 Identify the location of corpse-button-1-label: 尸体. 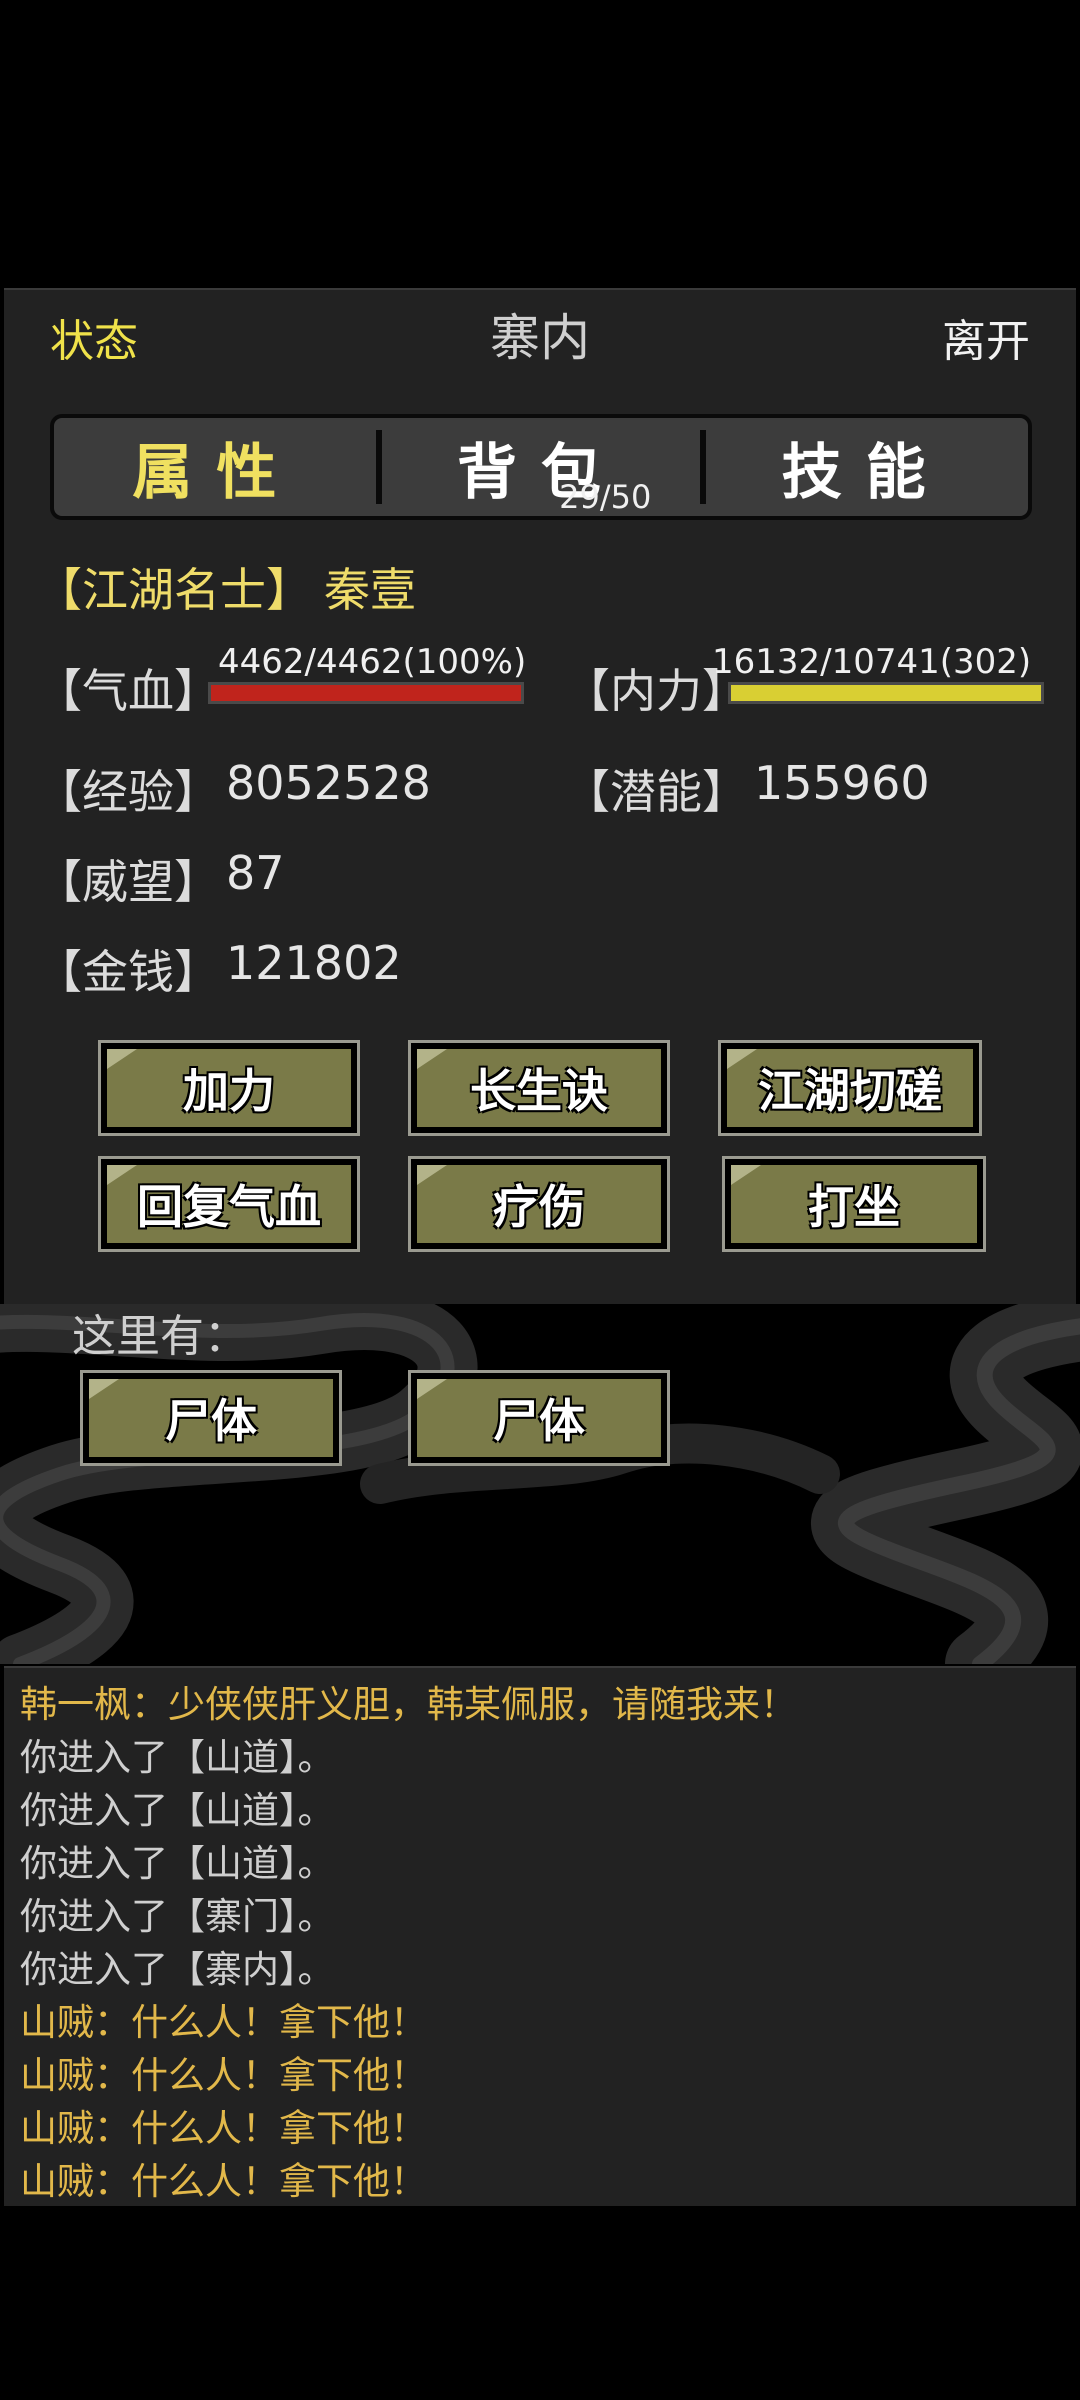
(211, 1418).